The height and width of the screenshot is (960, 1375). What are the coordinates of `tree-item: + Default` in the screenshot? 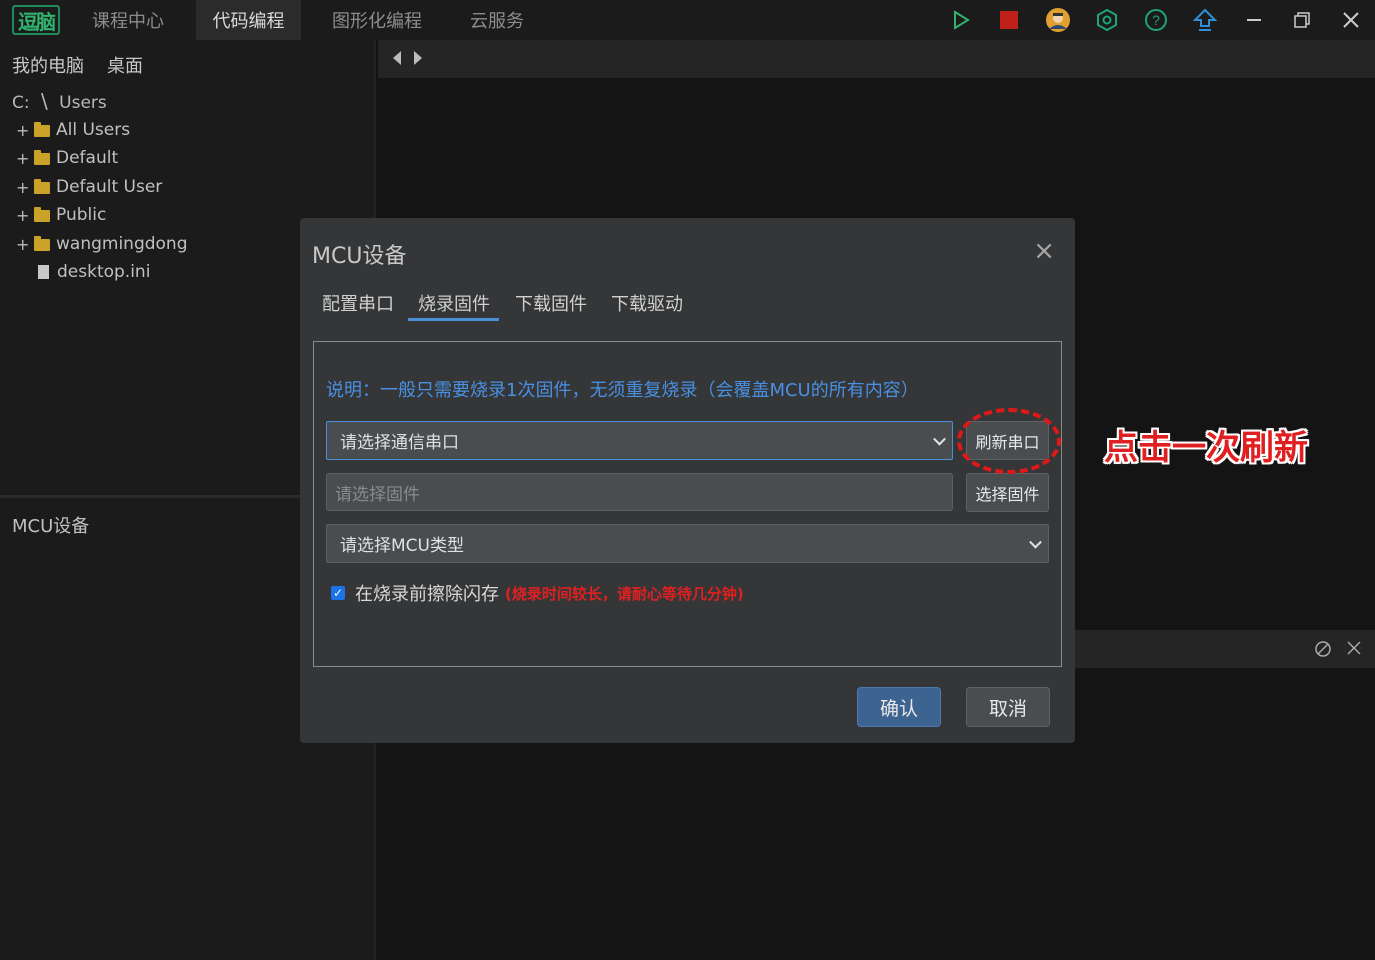 It's located at (67, 158).